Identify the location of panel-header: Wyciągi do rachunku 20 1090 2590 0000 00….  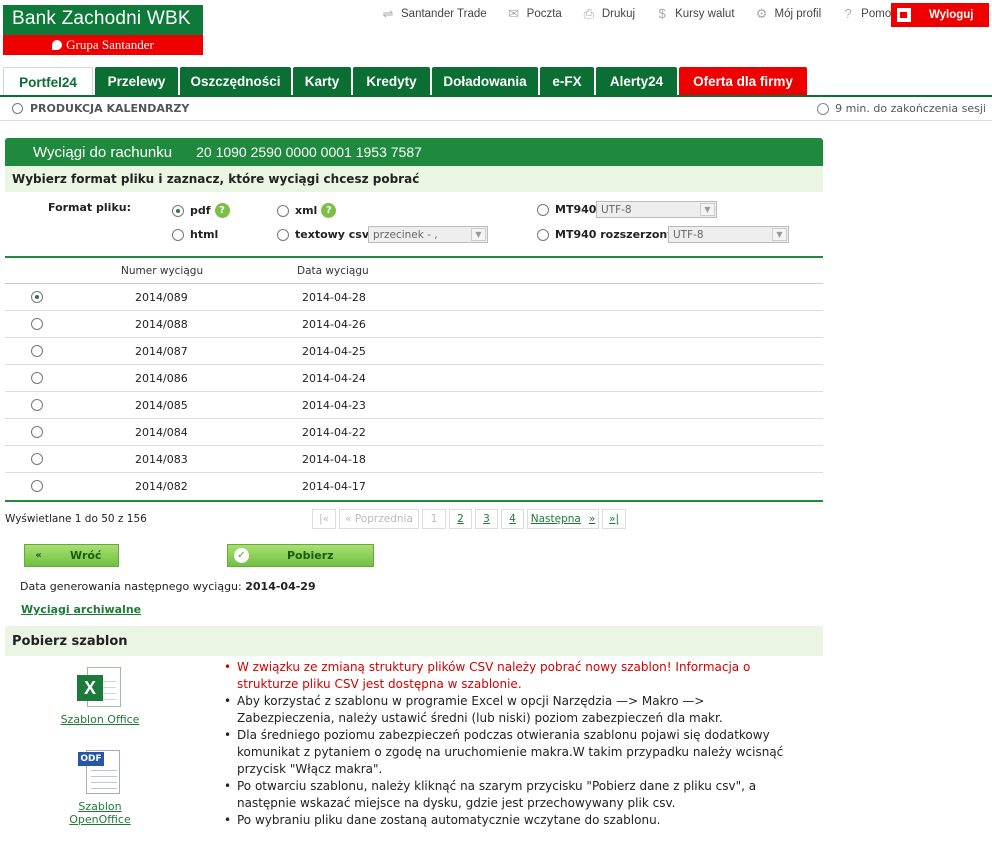
(414, 152).